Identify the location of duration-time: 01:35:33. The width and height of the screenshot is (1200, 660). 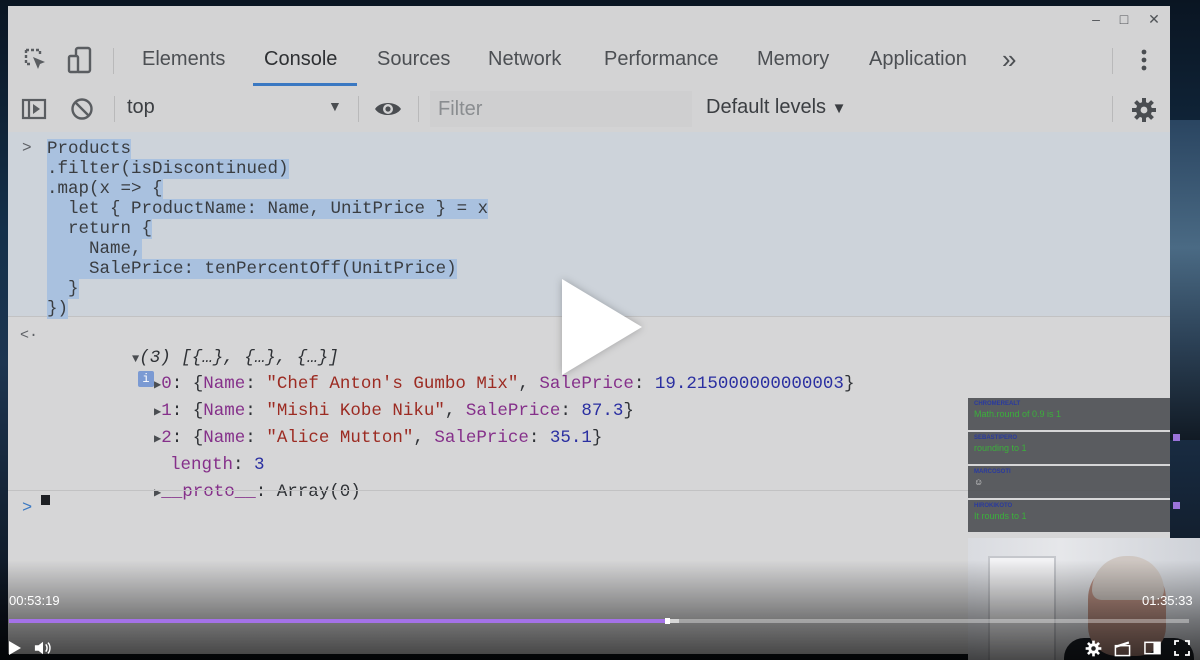
(1167, 600).